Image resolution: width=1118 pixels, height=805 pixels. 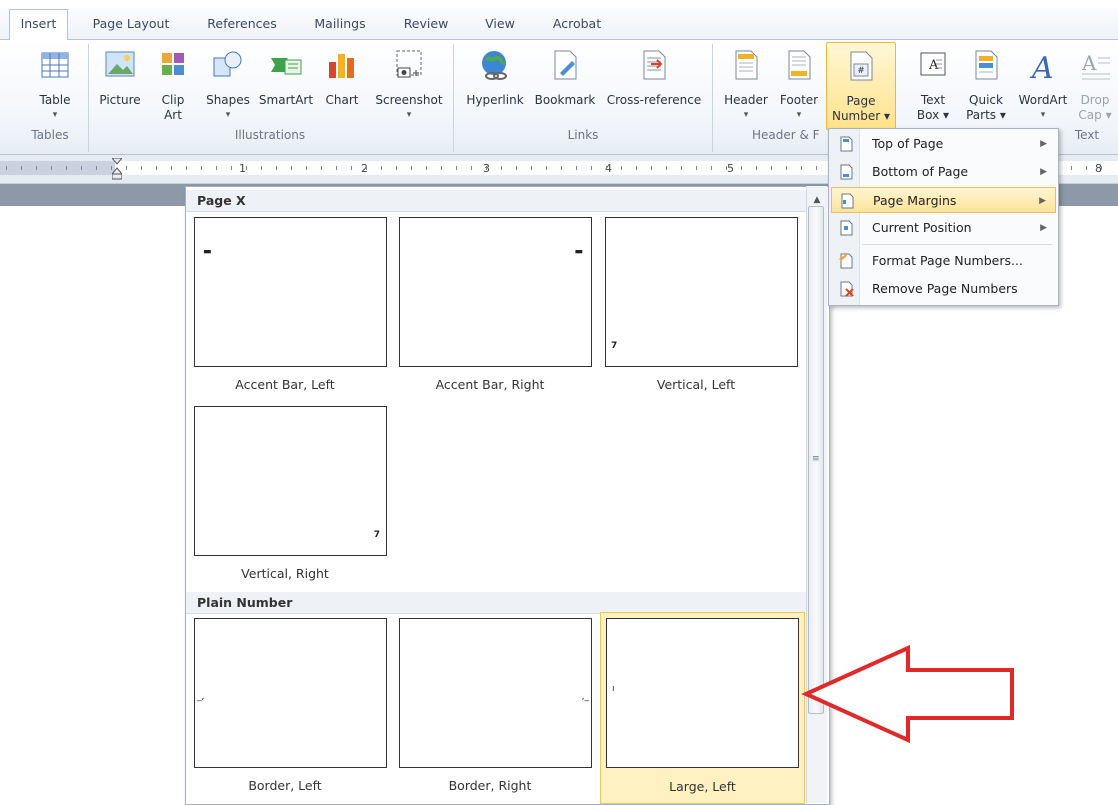 What do you see at coordinates (453, 98) in the screenshot?
I see `group-divider` at bounding box center [453, 98].